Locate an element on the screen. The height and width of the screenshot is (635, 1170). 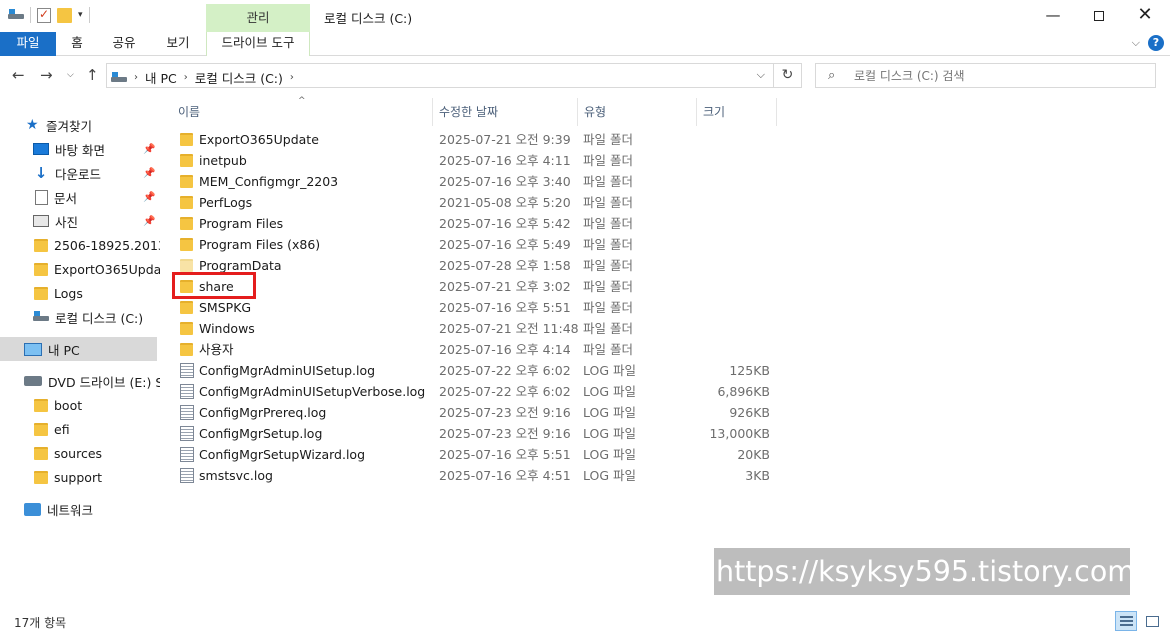
computer-icon is located at coordinates (33, 349).